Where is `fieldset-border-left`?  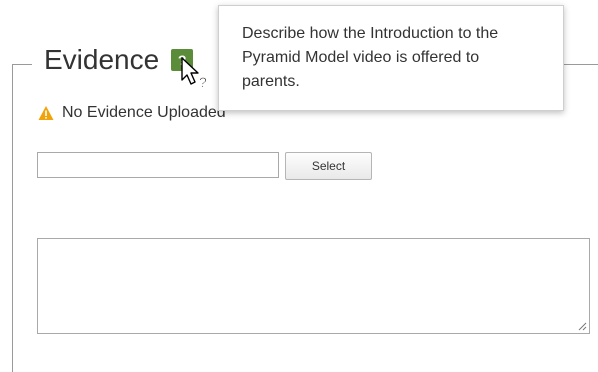
fieldset-border-left is located at coordinates (12, 218).